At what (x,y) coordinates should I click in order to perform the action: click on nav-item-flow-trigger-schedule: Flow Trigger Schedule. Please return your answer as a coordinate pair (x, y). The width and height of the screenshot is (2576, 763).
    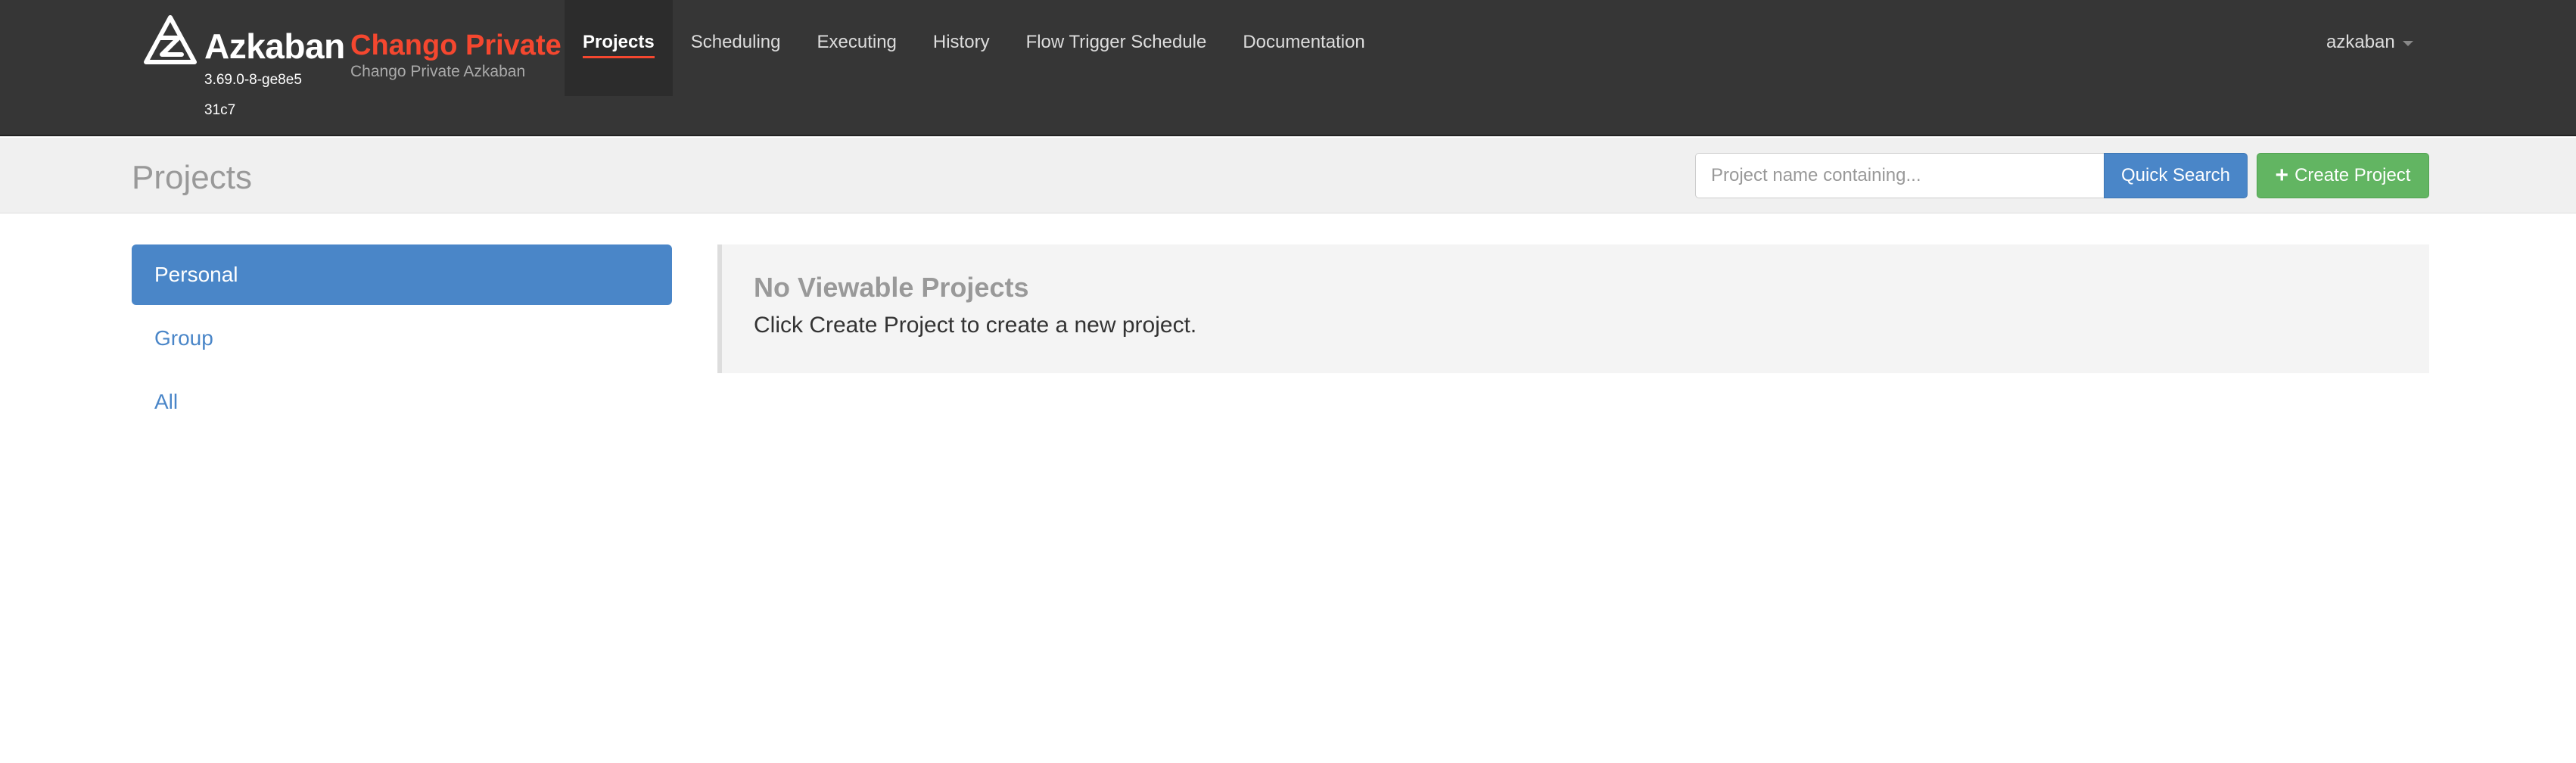
    Looking at the image, I should click on (1116, 48).